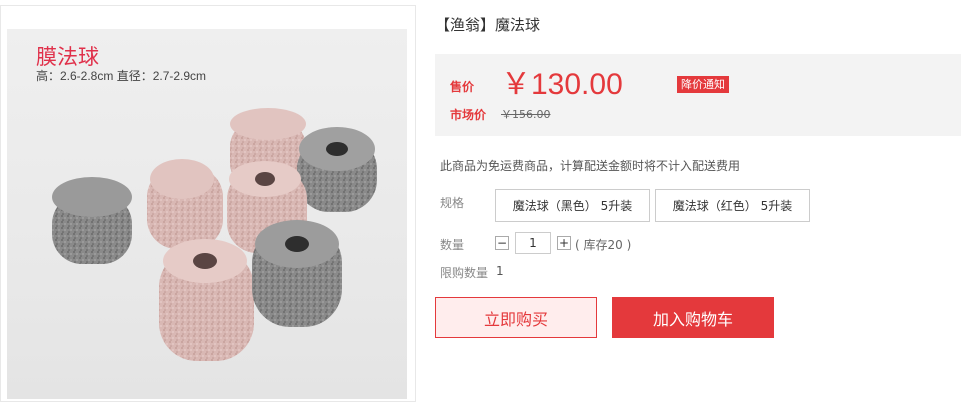 This screenshot has height=402, width=961. I want to click on spec-label: 规格, so click(452, 203).